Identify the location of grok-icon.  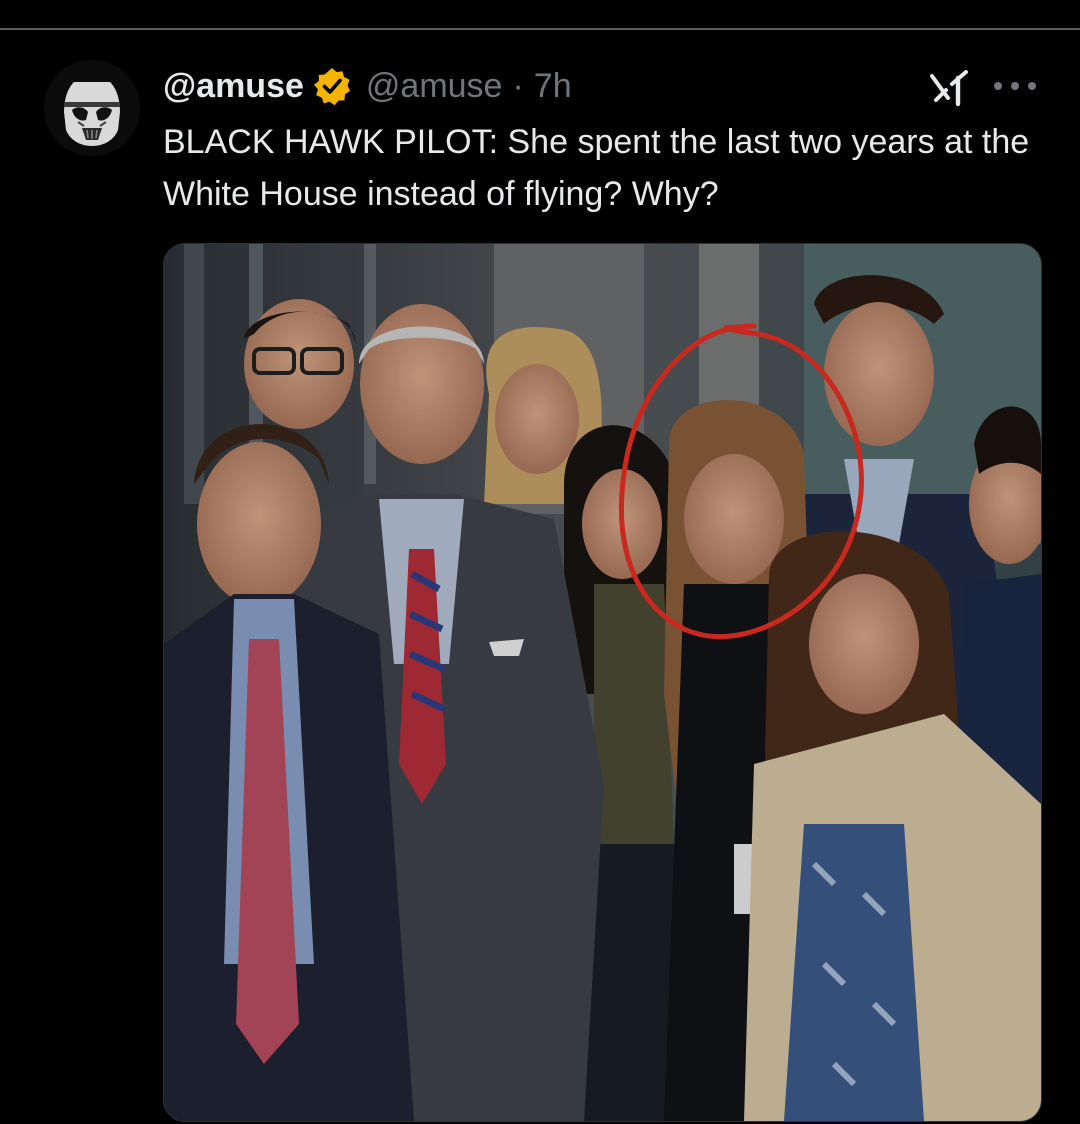
(950, 88).